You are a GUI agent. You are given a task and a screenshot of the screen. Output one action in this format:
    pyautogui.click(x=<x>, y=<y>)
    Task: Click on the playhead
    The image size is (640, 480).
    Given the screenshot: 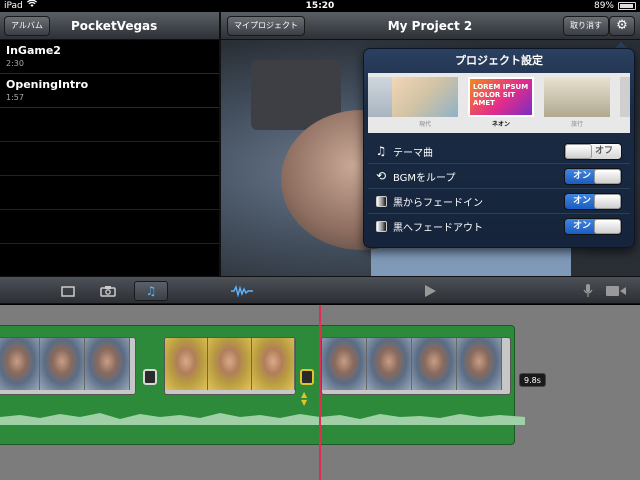 What is the action you would take?
    pyautogui.click(x=320, y=392)
    